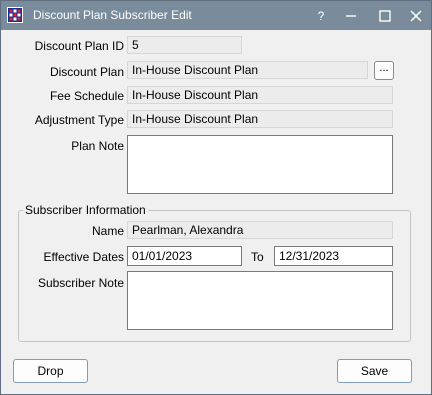  I want to click on save-button: Save, so click(374, 371).